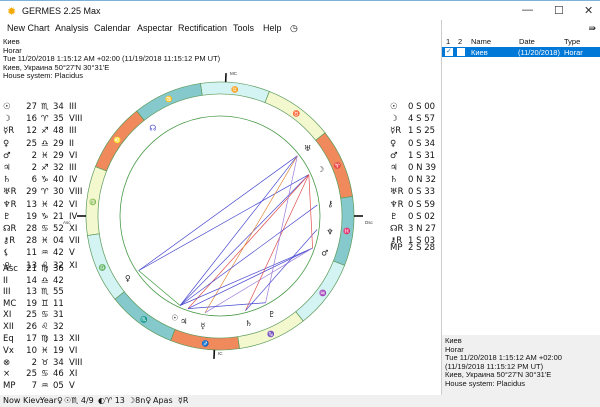  What do you see at coordinates (8, 339) in the screenshot?
I see `points-g: Eq` at bounding box center [8, 339].